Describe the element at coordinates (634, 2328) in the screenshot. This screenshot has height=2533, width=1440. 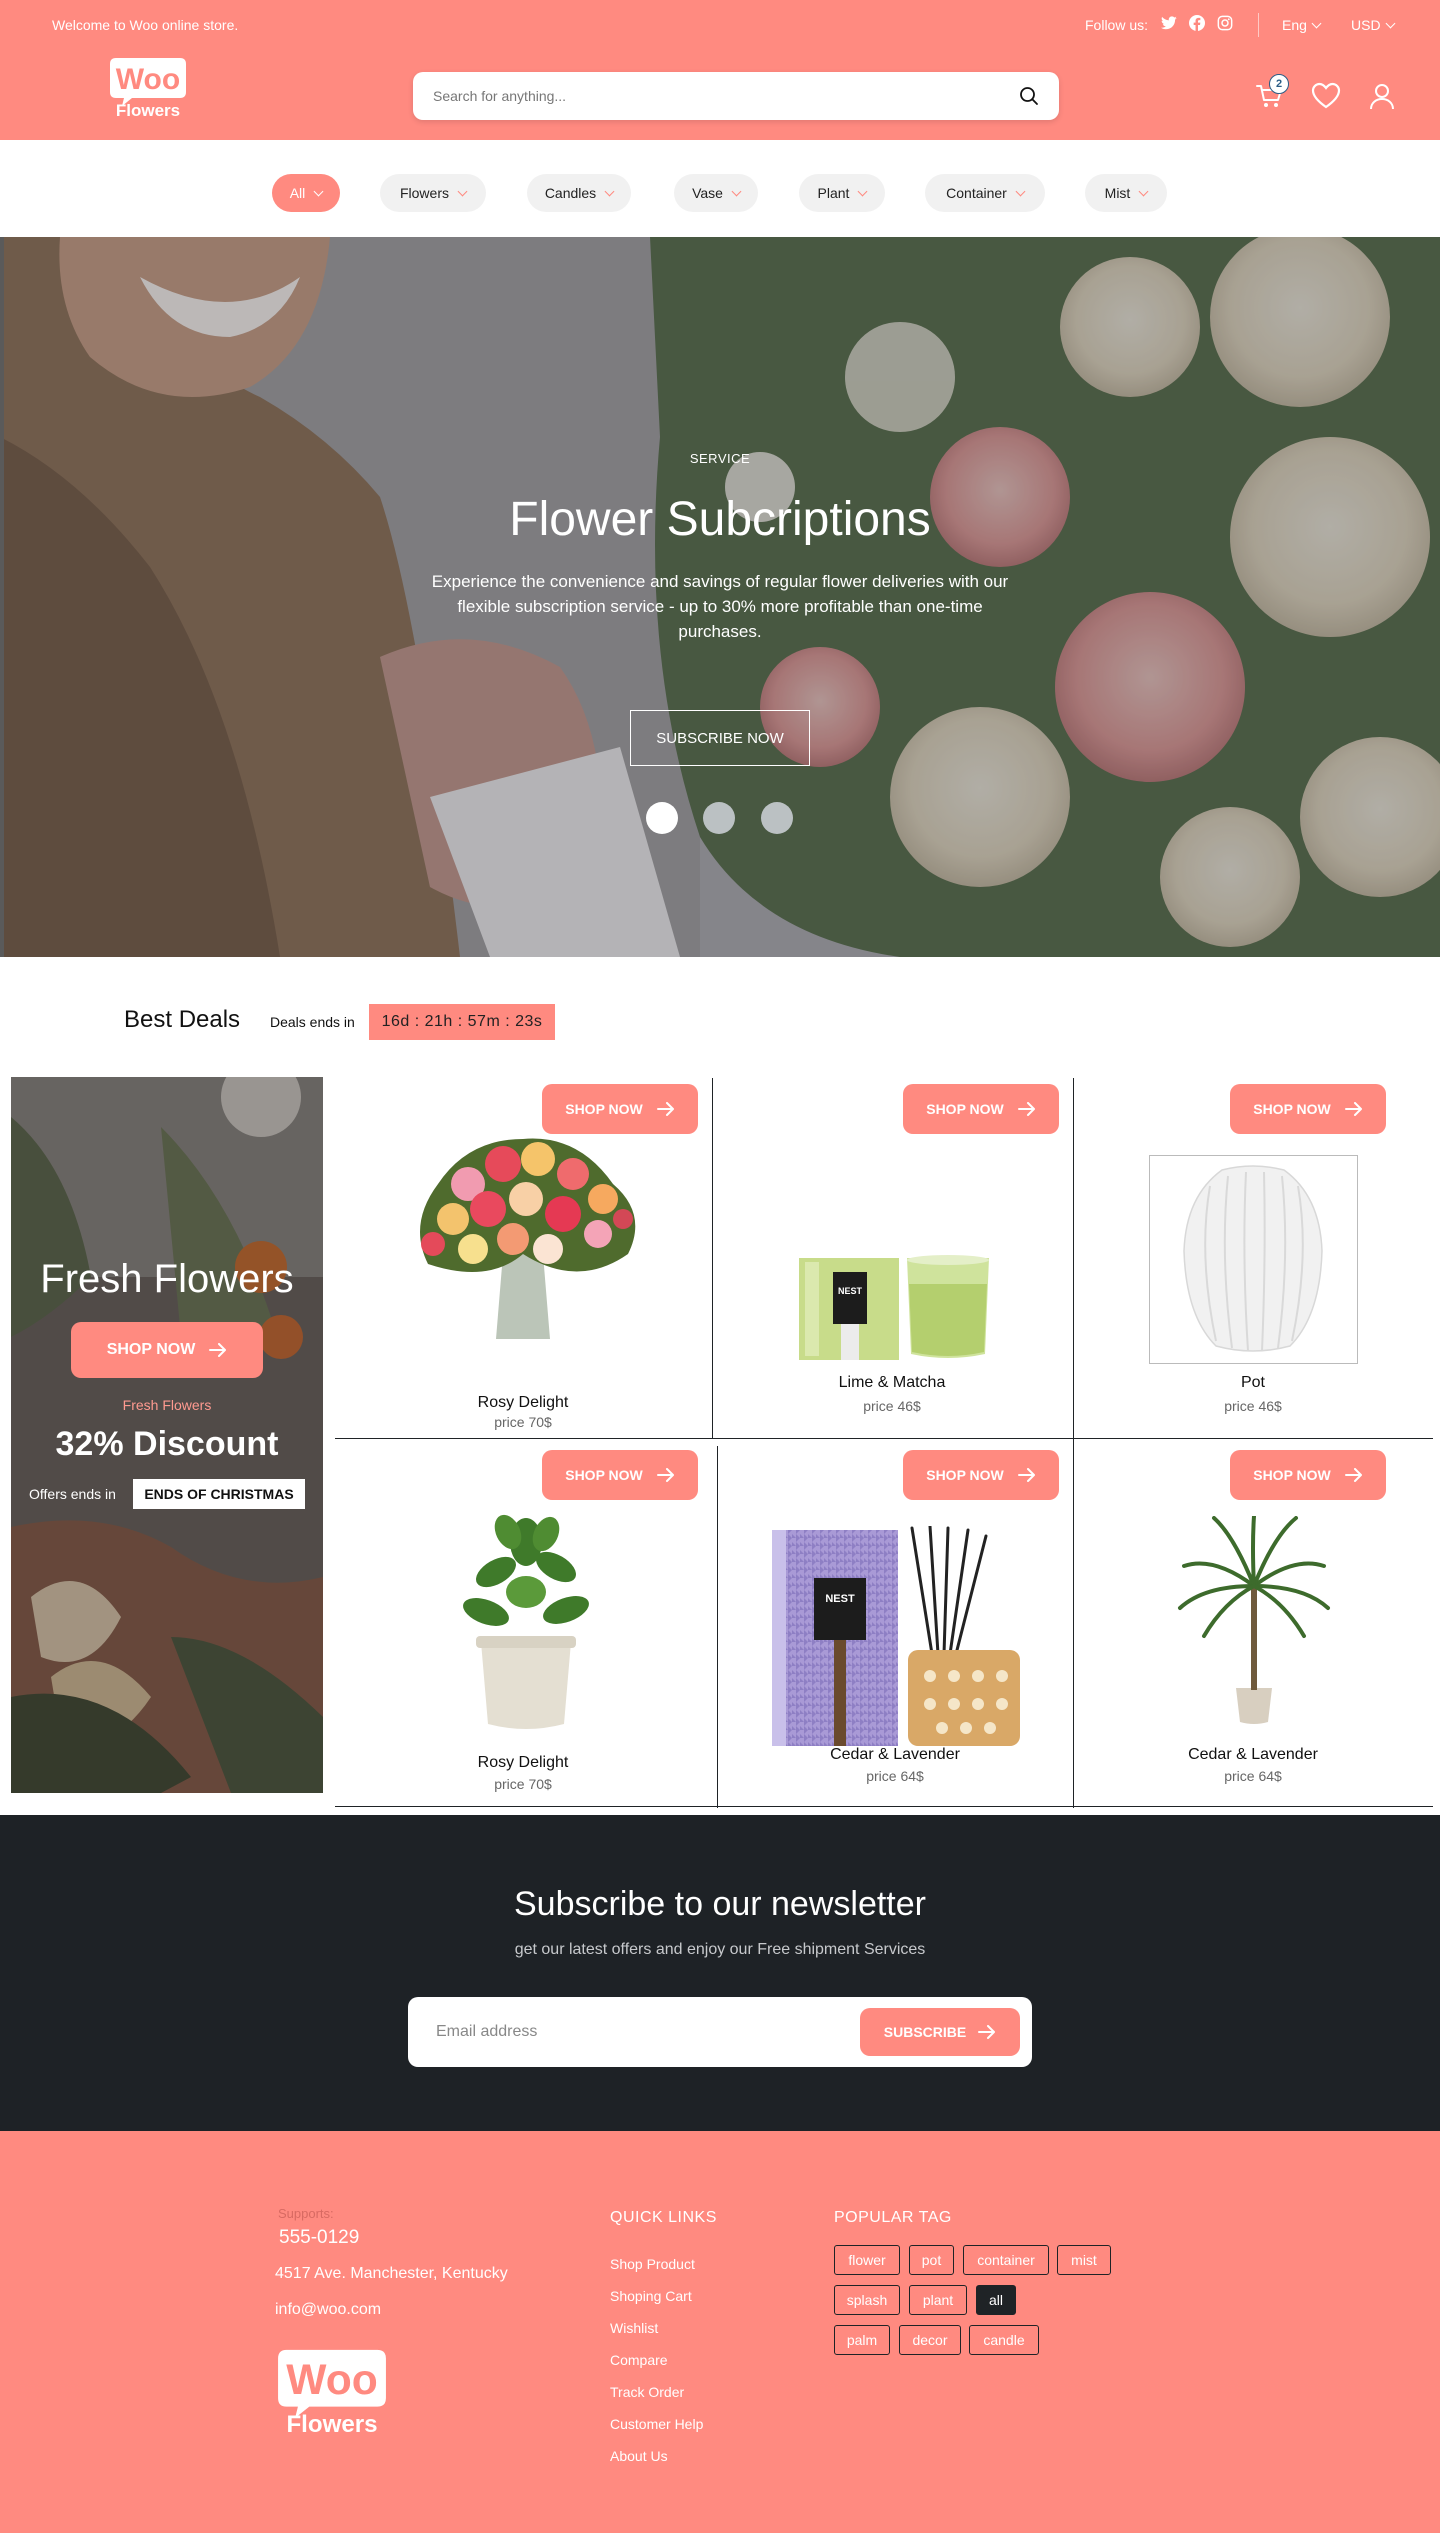
I see `footer-link-wishlist: Wishlist` at that location.